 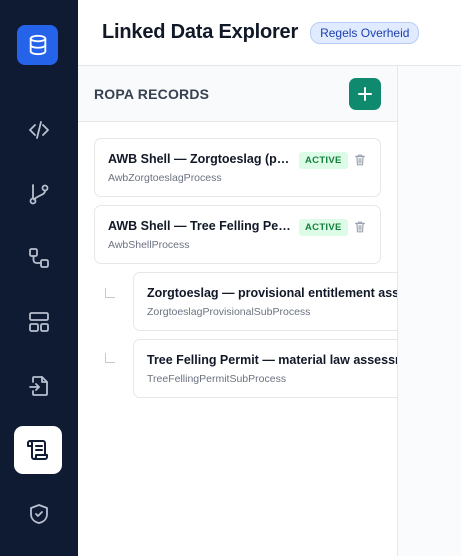 I want to click on layout-icon, so click(x=39, y=322).